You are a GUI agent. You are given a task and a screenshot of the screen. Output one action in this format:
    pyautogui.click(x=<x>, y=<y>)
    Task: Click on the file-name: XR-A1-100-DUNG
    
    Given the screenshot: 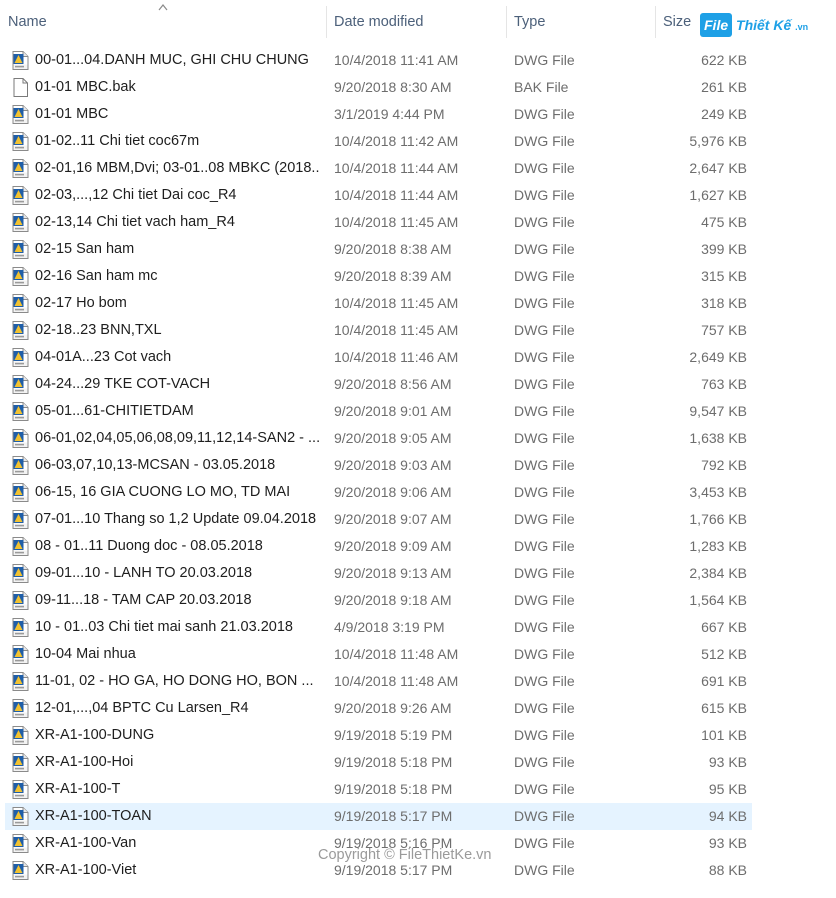 What is the action you would take?
    pyautogui.click(x=177, y=735)
    